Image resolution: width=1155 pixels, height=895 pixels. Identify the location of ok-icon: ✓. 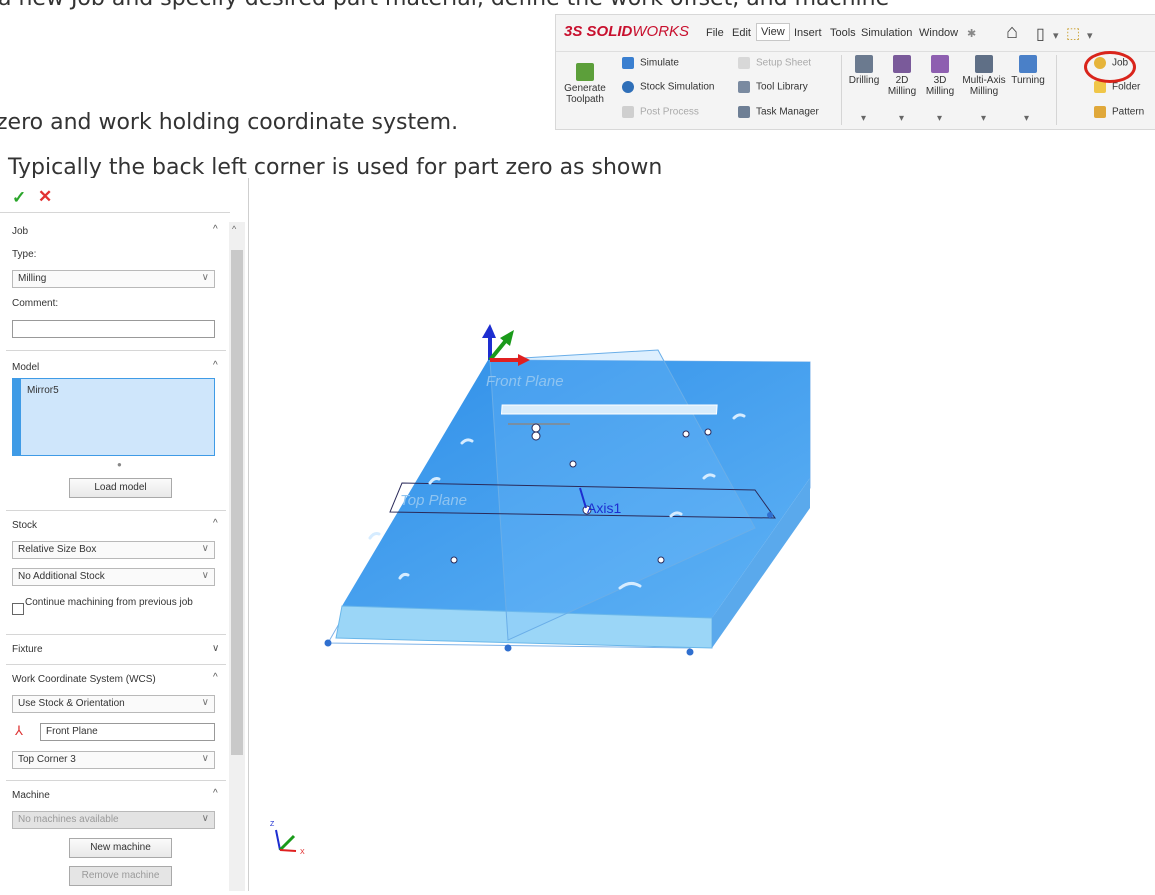
(19, 198).